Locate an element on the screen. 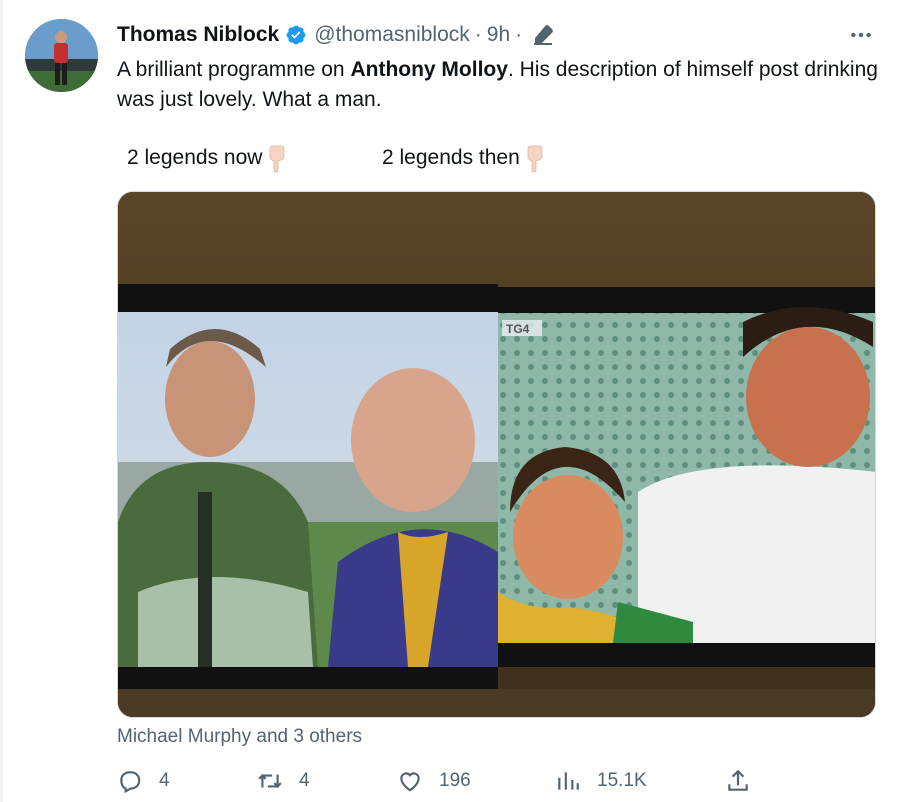 The width and height of the screenshot is (906, 802). caption-now-text: 2 legends now is located at coordinates (195, 157).